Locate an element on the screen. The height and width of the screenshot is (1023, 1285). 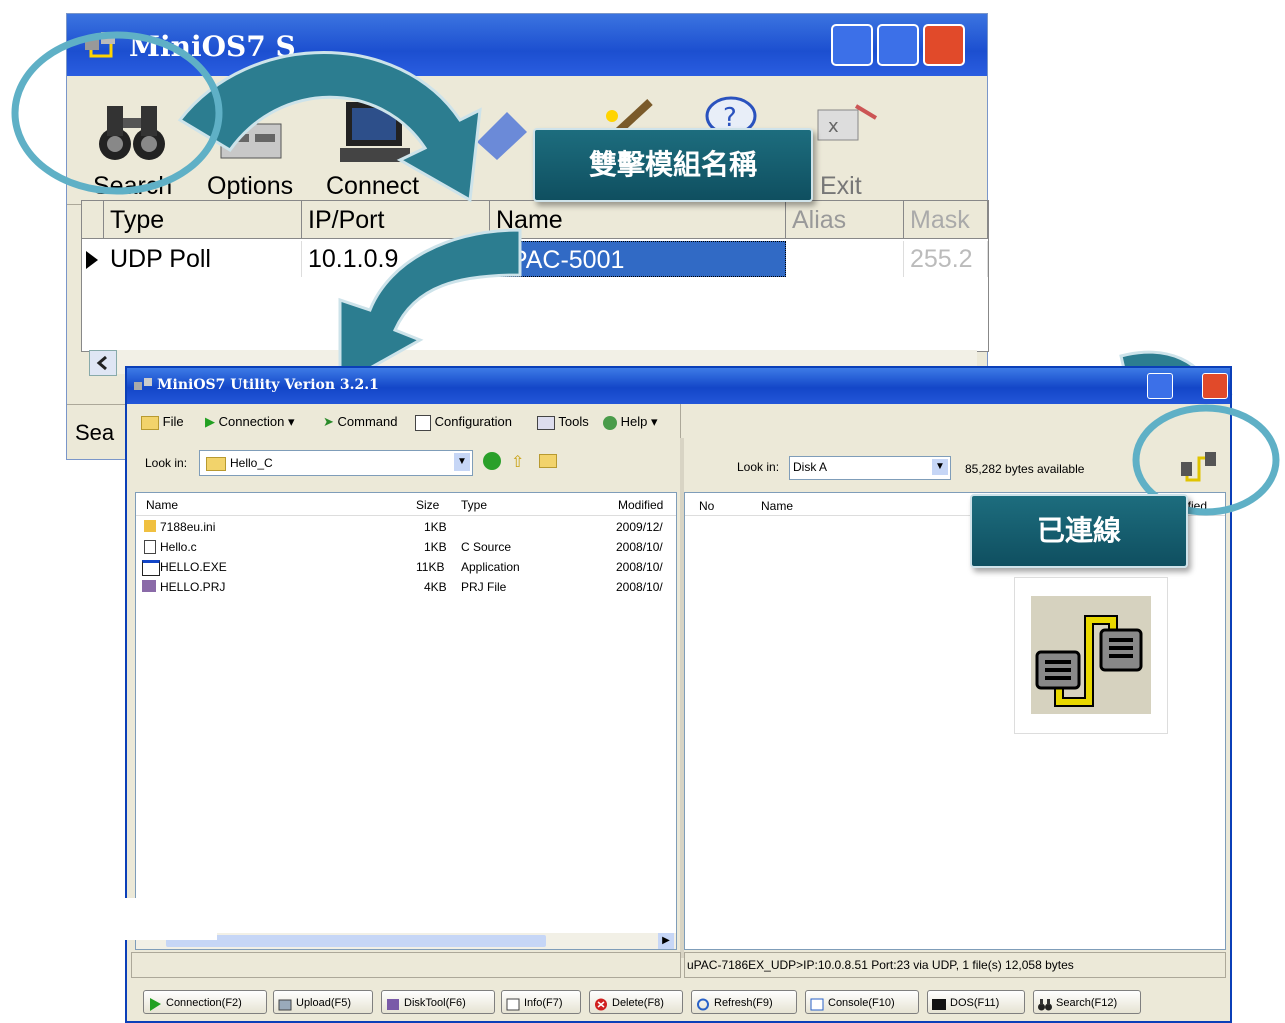
menu-tools-label: Tools is located at coordinates (573, 421).